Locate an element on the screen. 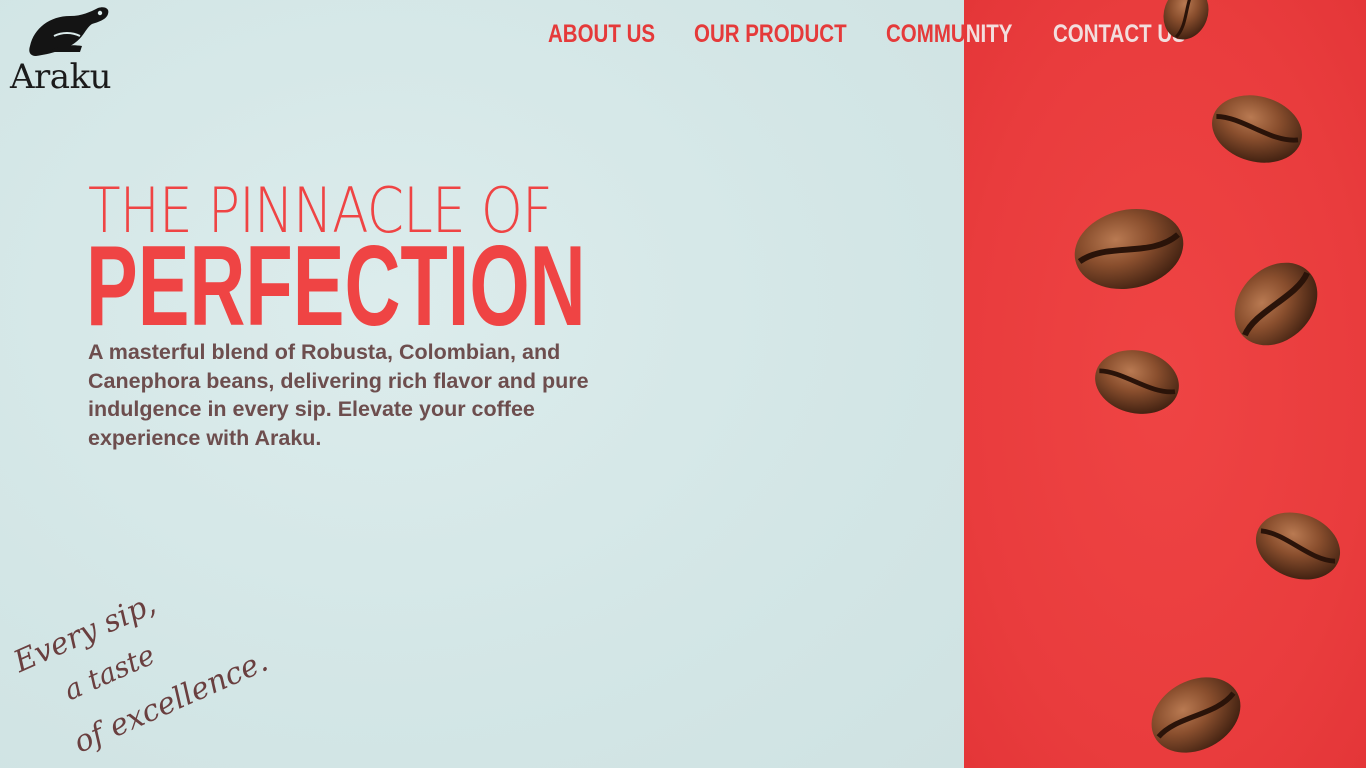 This screenshot has height=768, width=1366. bird-mark-icon is located at coordinates (69, 31).